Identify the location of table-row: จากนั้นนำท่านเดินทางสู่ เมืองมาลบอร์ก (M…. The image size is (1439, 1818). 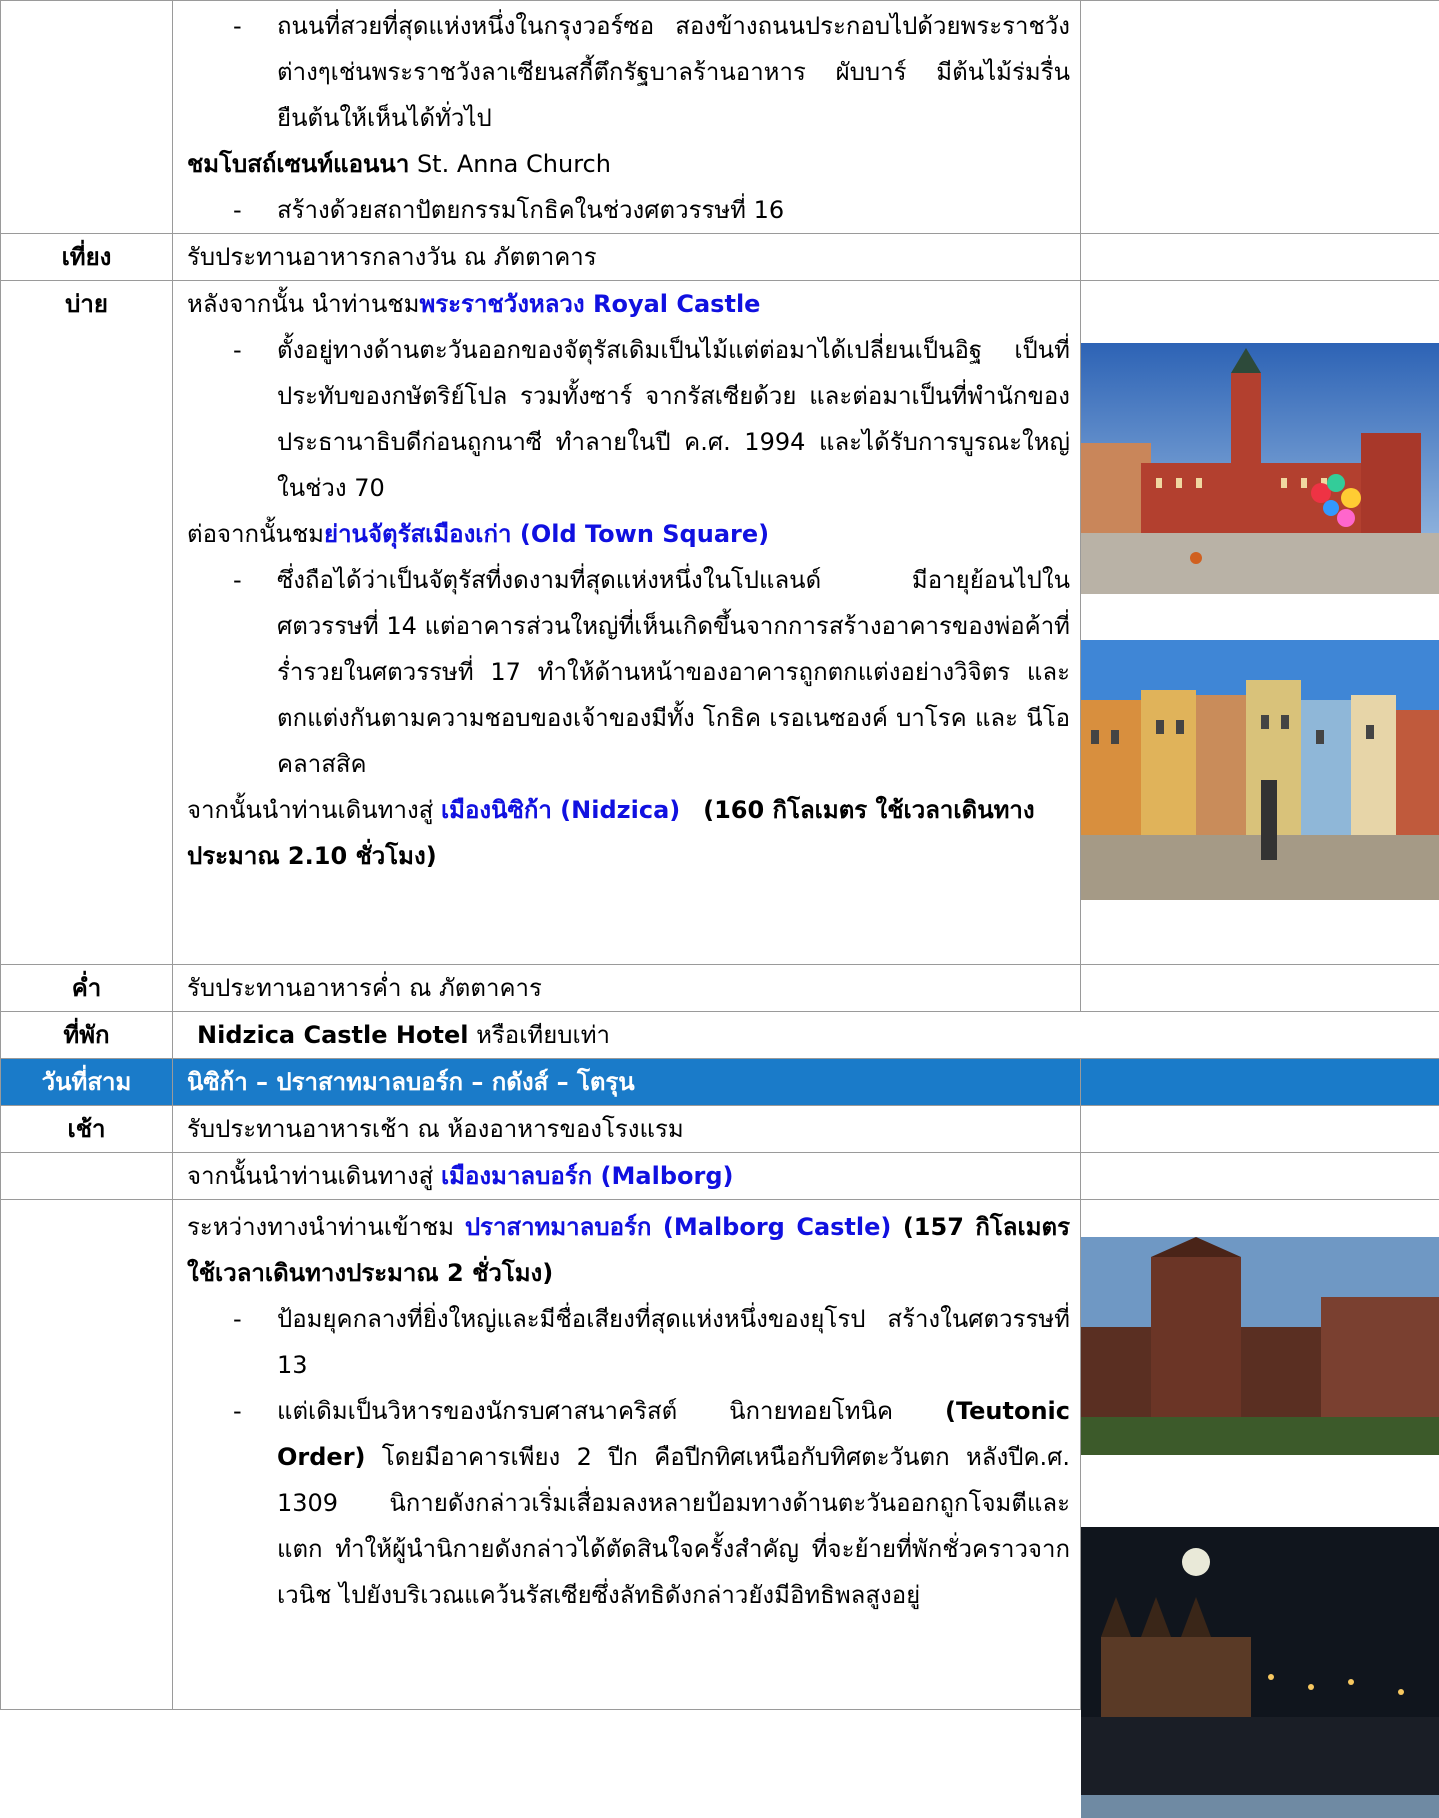
(719, 1176).